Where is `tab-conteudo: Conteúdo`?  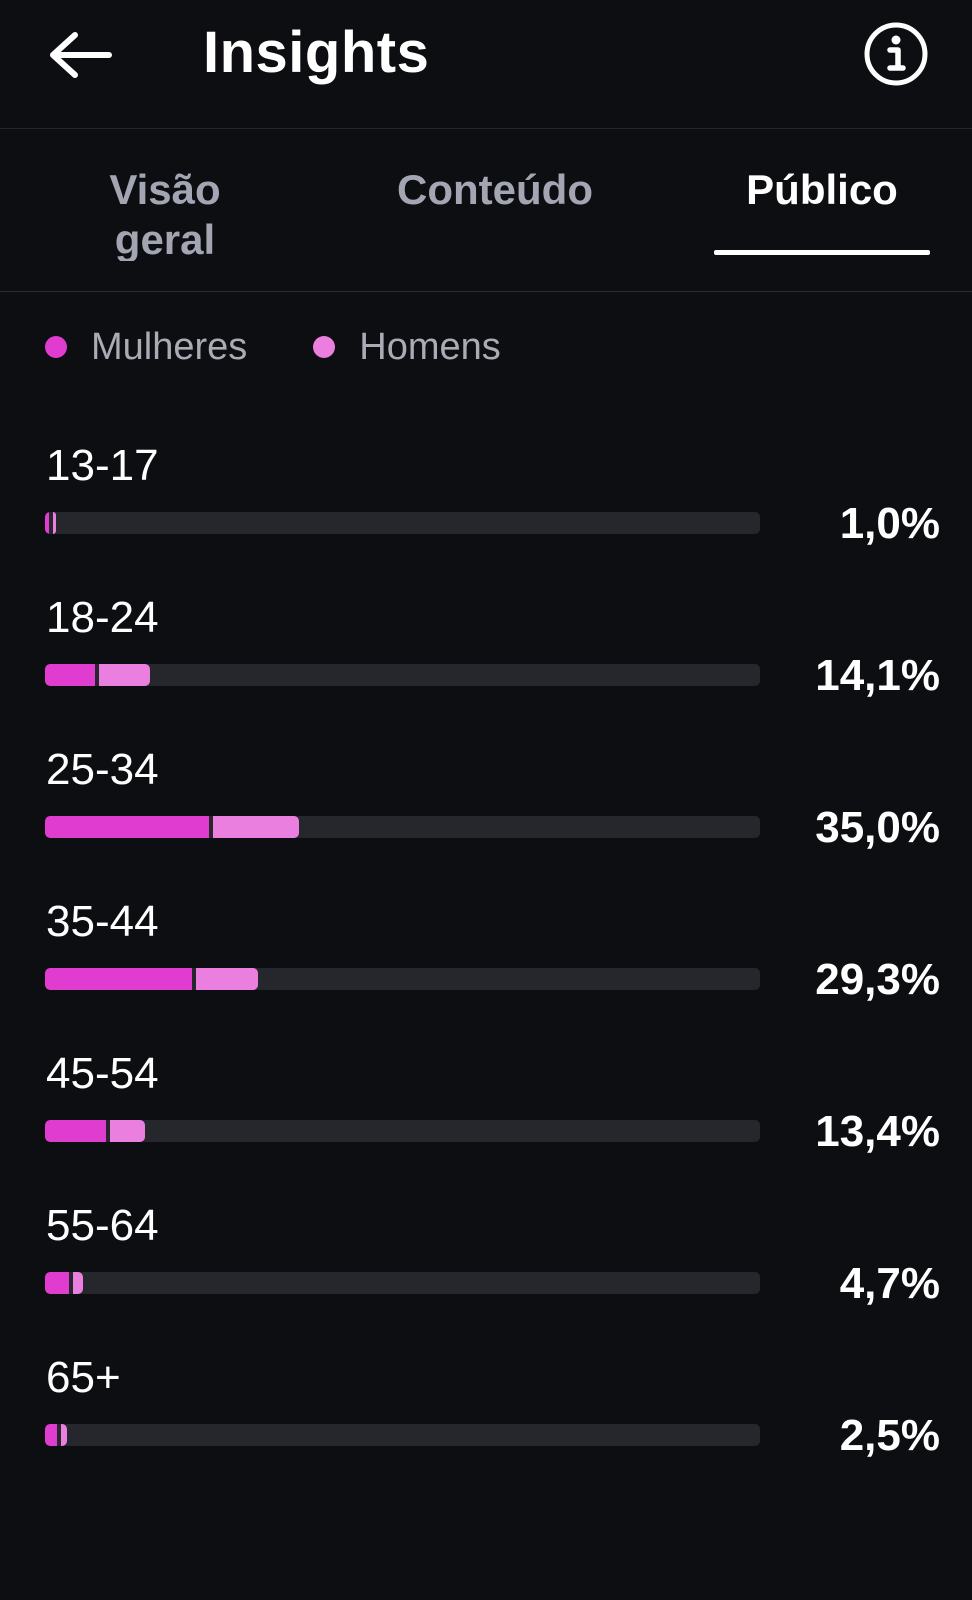
tab-conteudo: Conteúdo is located at coordinates (495, 225).